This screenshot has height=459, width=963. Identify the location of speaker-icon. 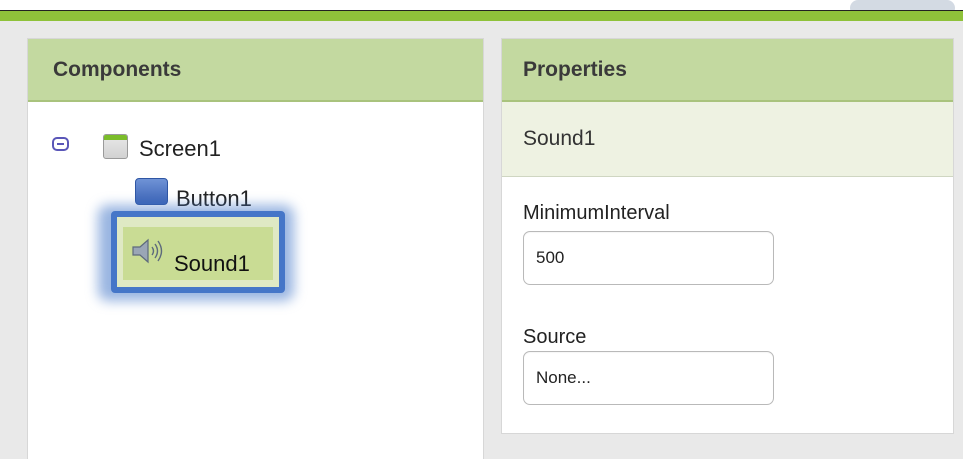
(147, 251).